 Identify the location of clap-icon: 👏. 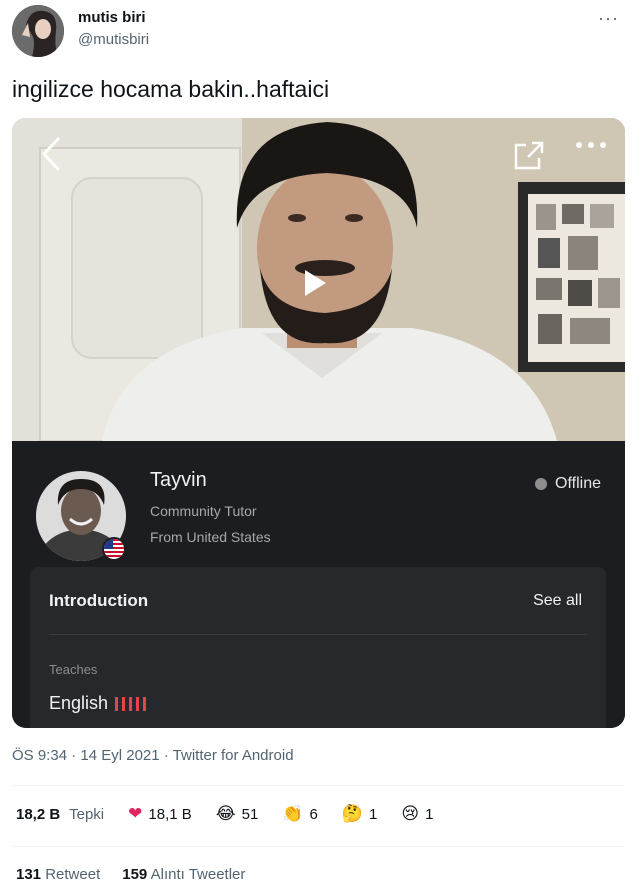
(293, 814).